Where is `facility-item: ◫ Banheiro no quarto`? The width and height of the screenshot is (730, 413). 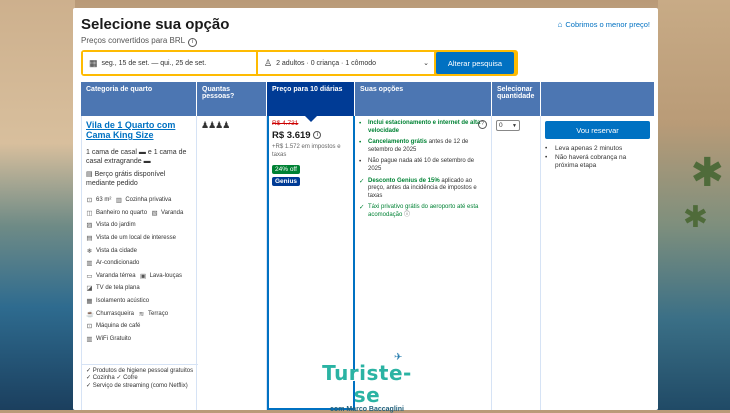
facility-item: ◫ Banheiro no quarto is located at coordinates (116, 213).